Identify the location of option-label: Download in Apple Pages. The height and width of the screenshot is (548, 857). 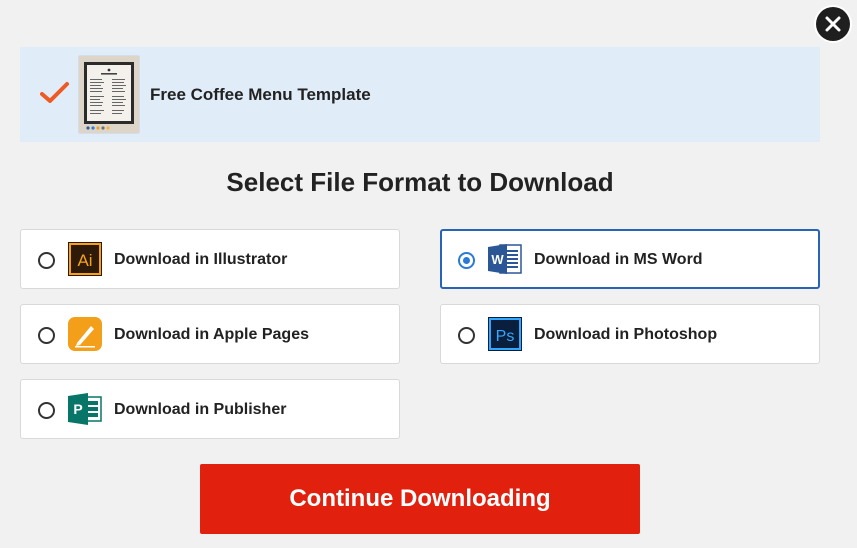
(211, 334).